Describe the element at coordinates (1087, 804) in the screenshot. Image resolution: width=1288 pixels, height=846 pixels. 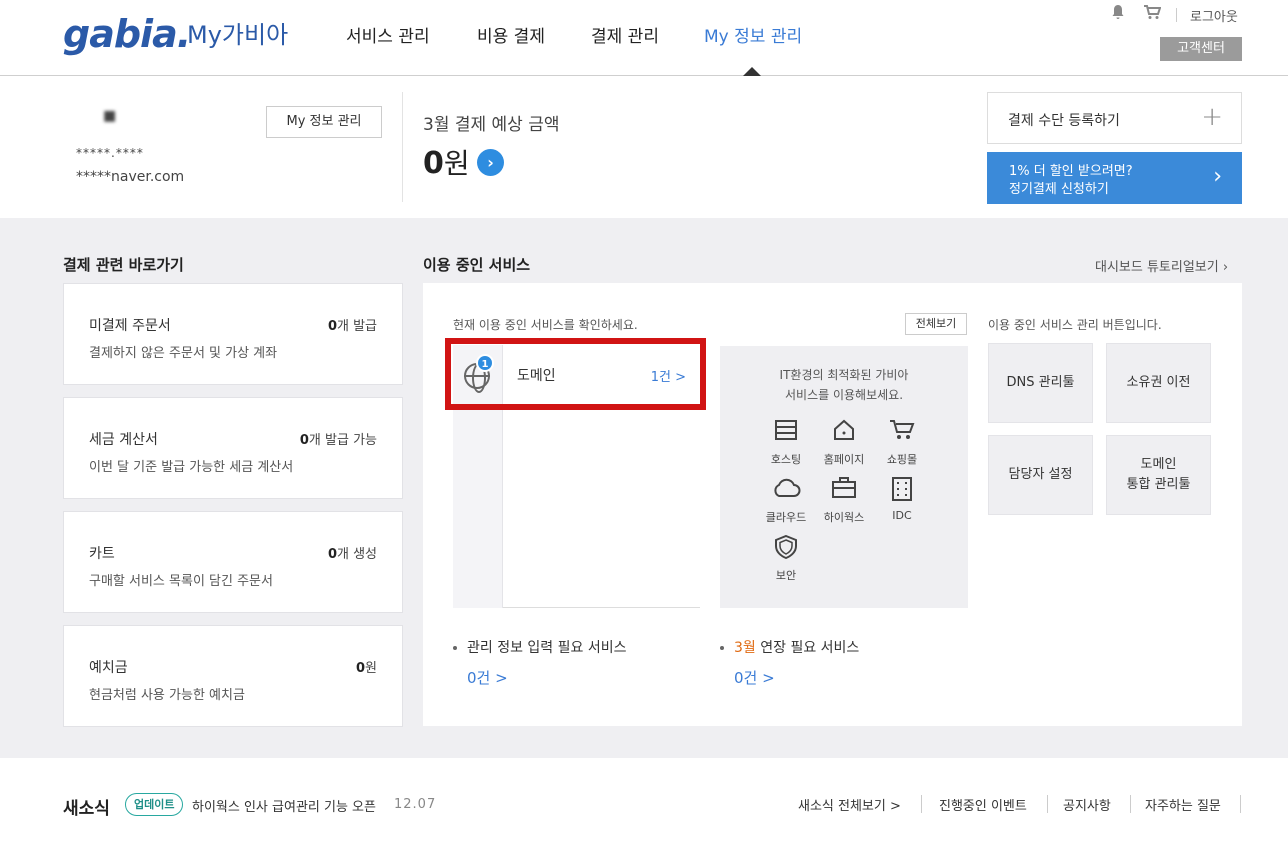
I see `notice-link: 공지사항` at that location.